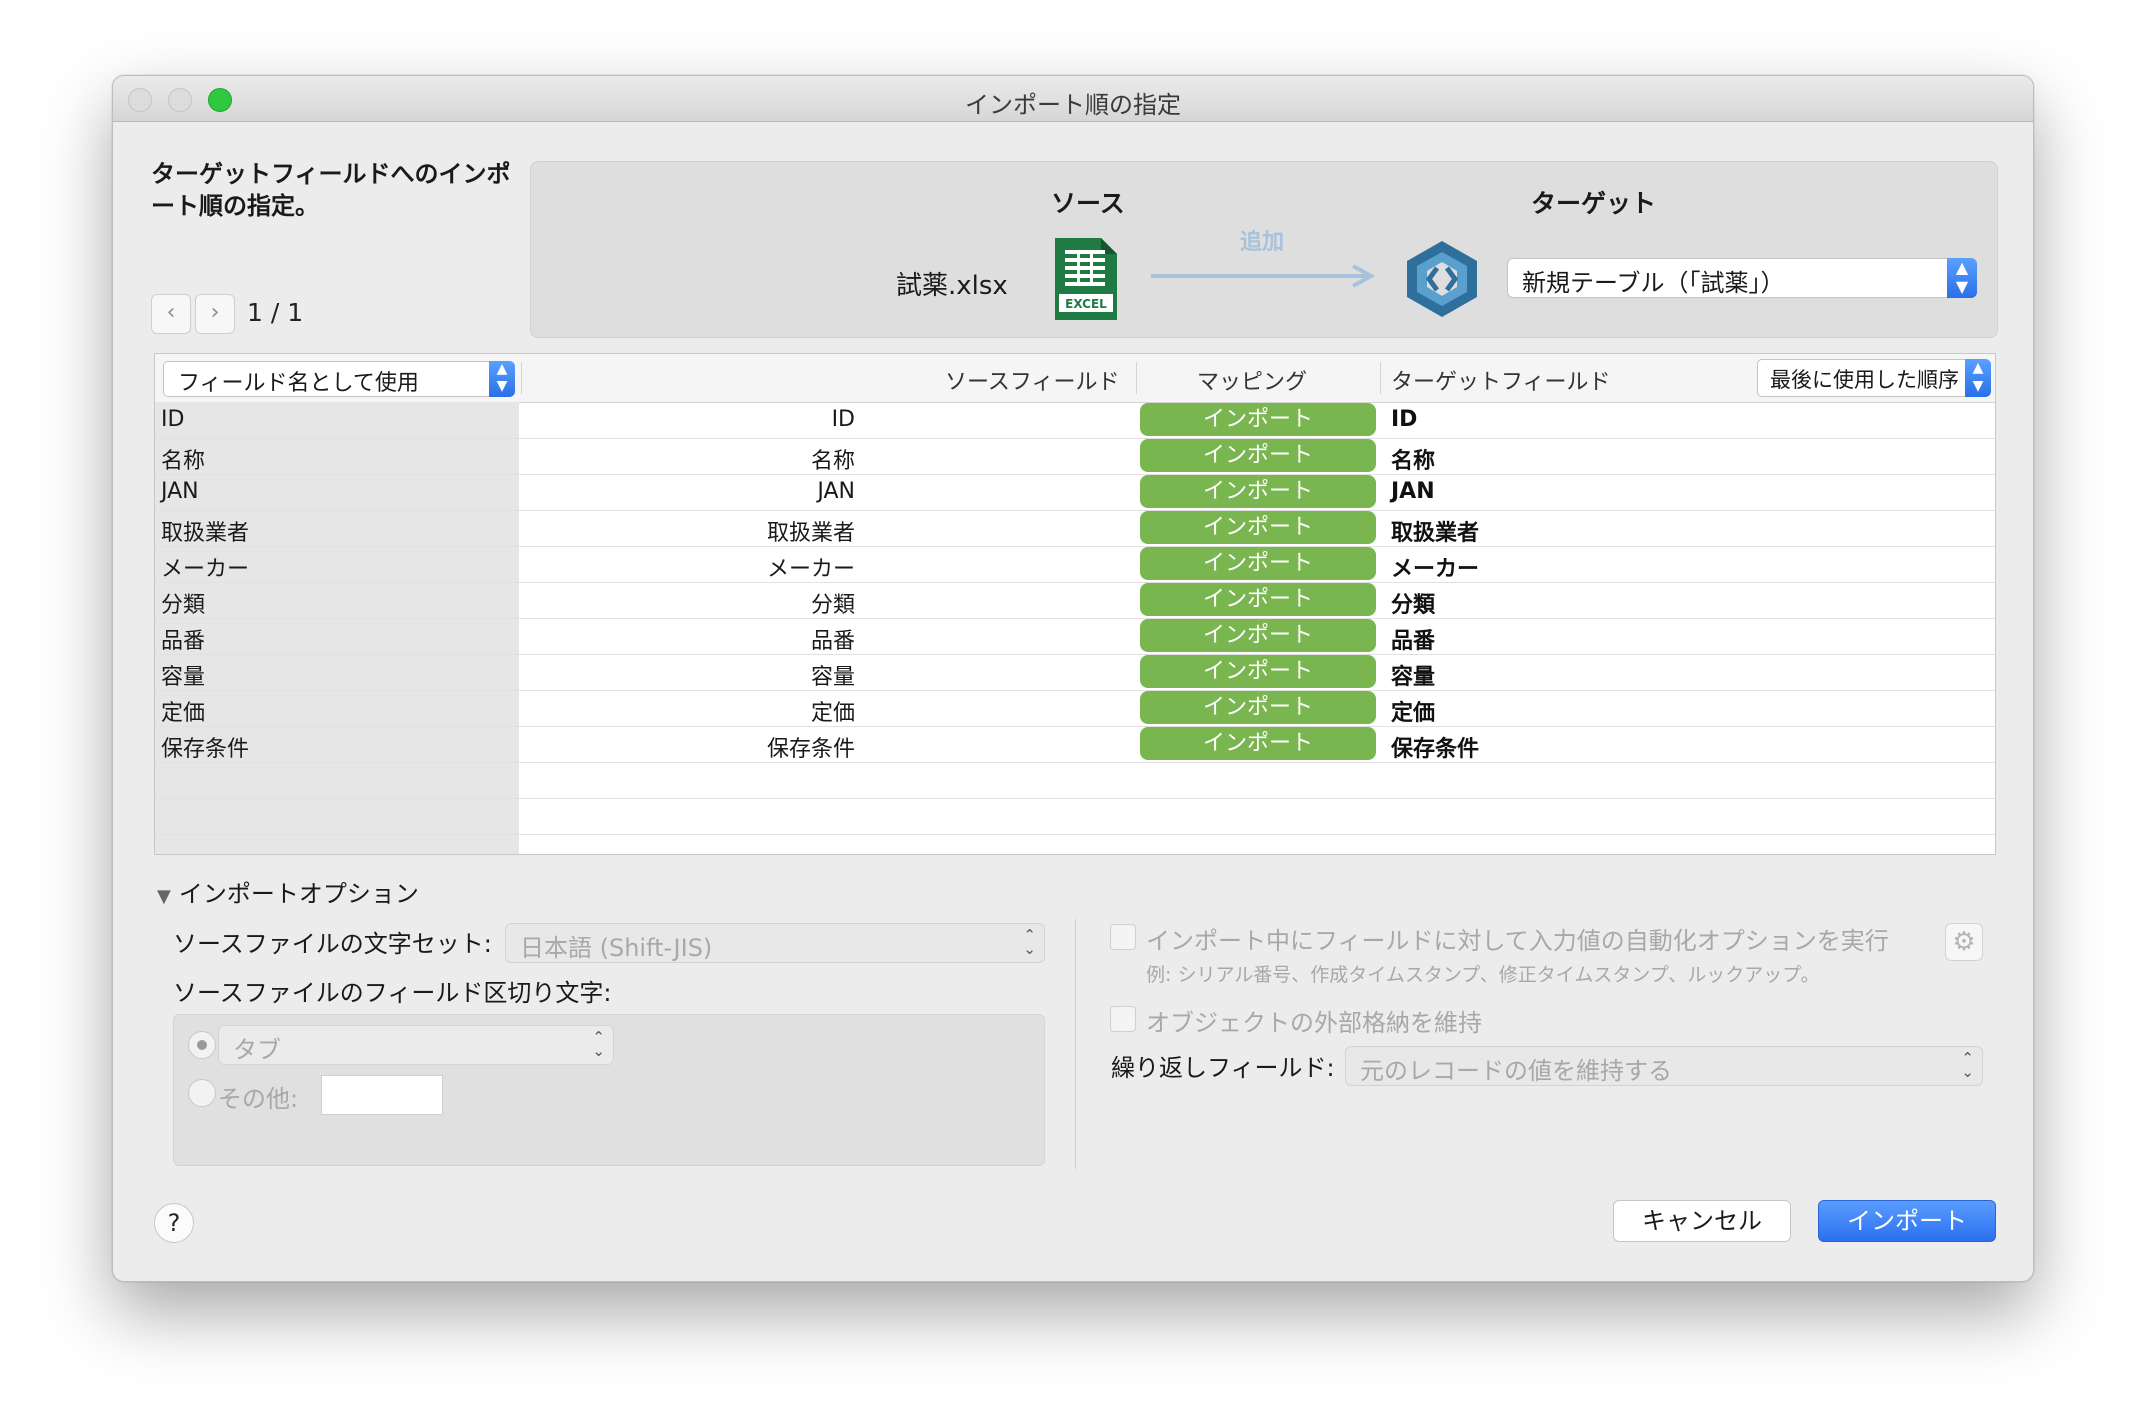 The image size is (2144, 1428). What do you see at coordinates (382, 1095) in the screenshot?
I see `other-delimiter-input` at bounding box center [382, 1095].